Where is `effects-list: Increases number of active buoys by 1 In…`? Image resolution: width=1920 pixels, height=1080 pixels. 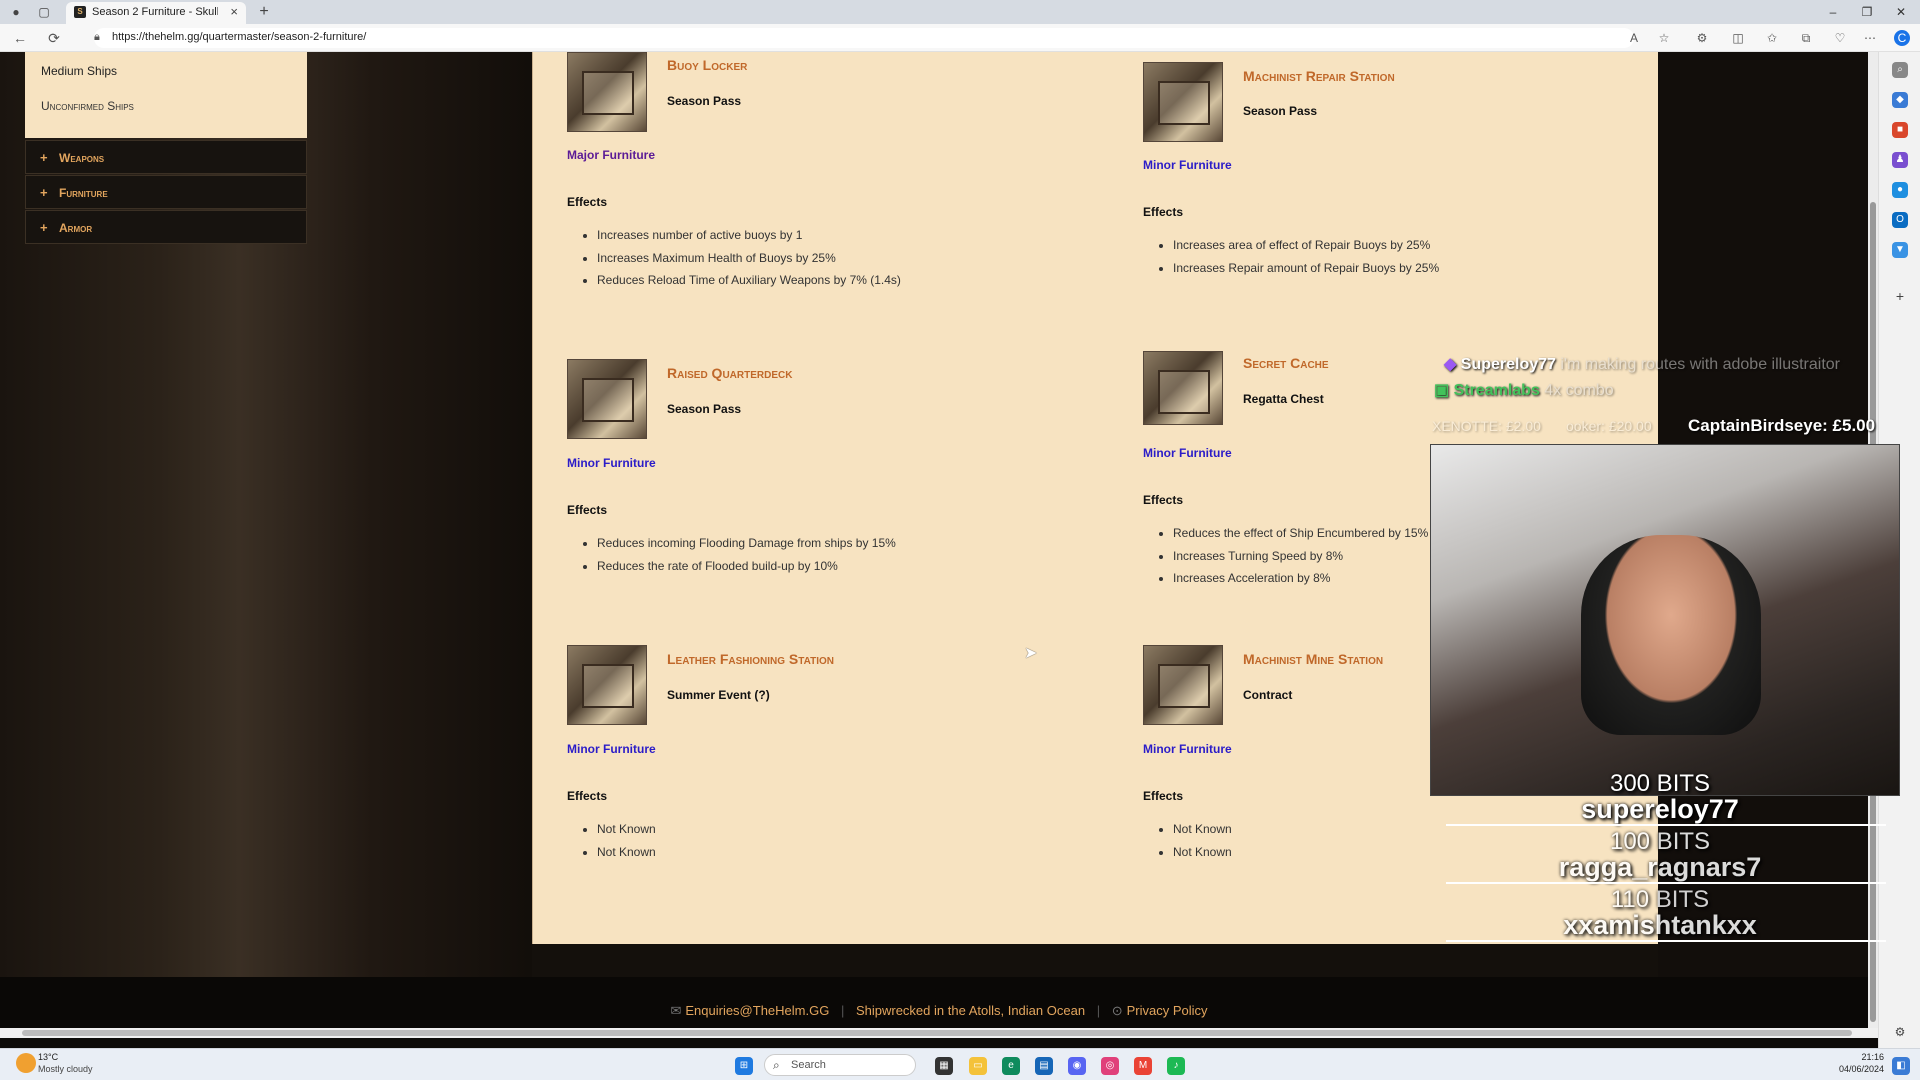 effects-list: Increases number of active buoys by 1 In… is located at coordinates (749, 258).